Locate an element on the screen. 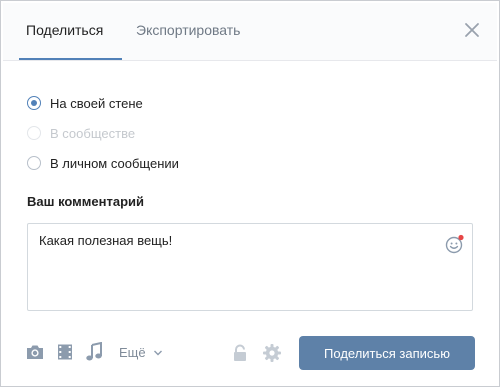 The image size is (500, 387). attach-photo-button is located at coordinates (35, 354).